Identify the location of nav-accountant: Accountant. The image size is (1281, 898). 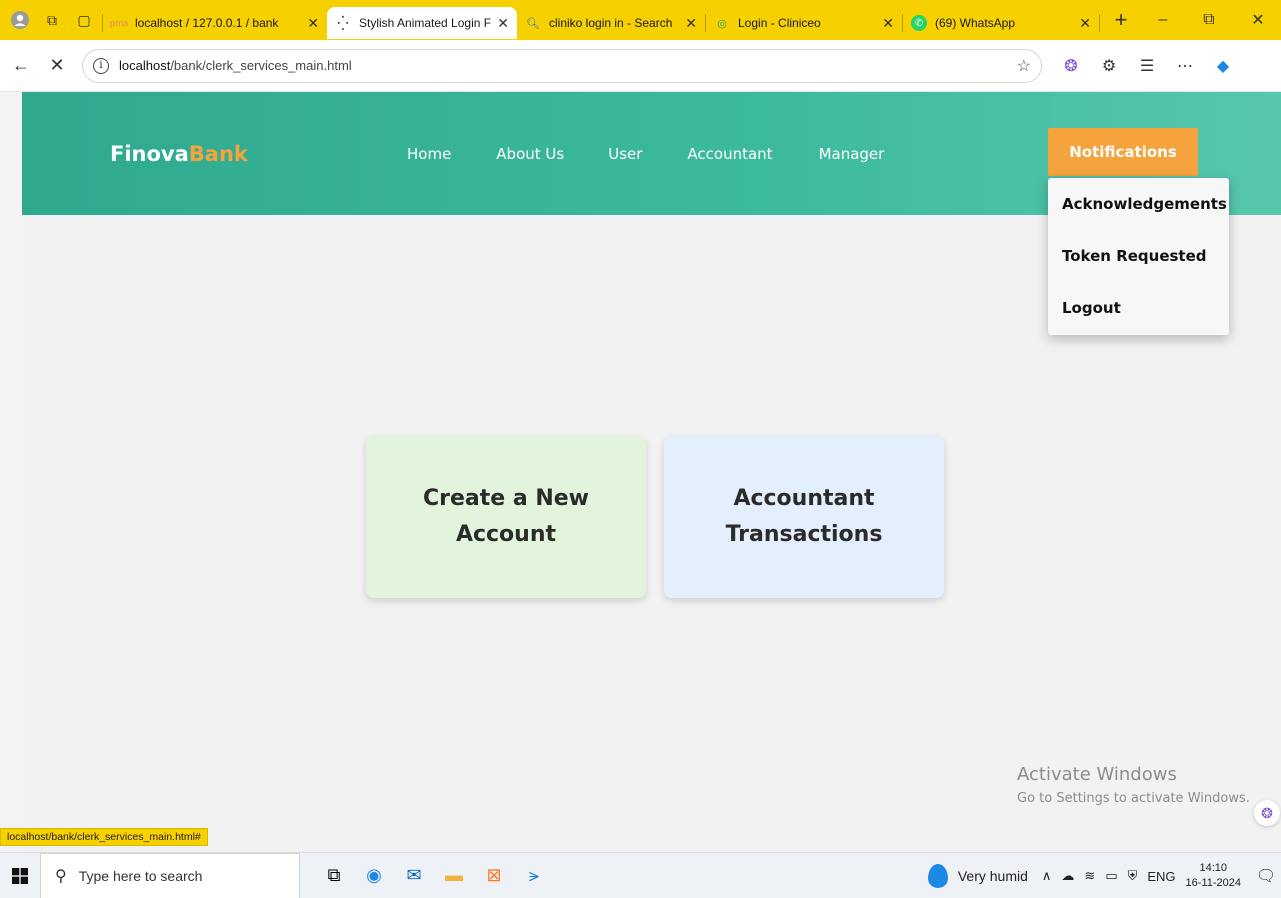
(729, 154).